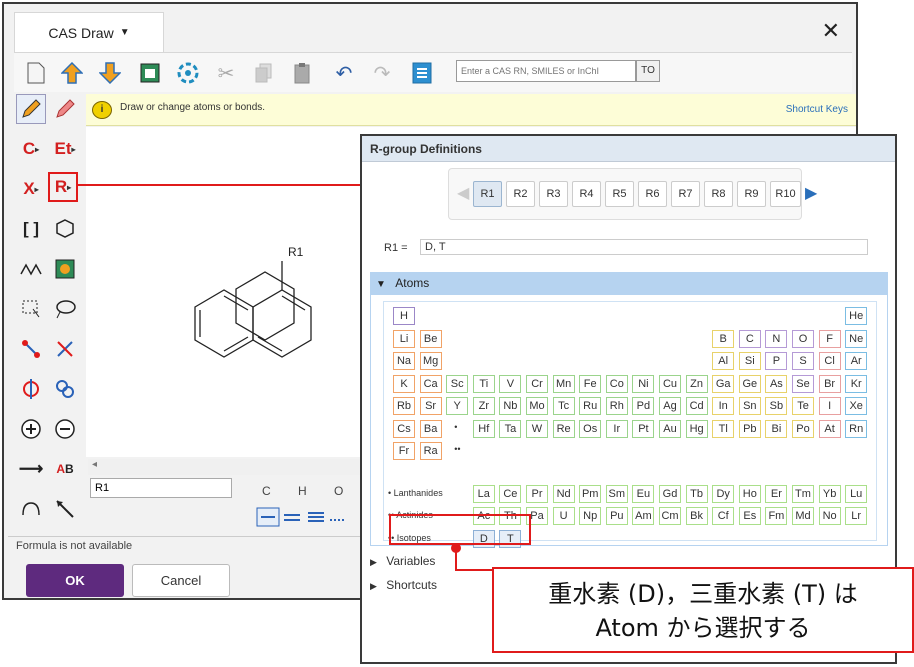  Describe the element at coordinates (829, 383) in the screenshot. I see `element-br: Br` at that location.